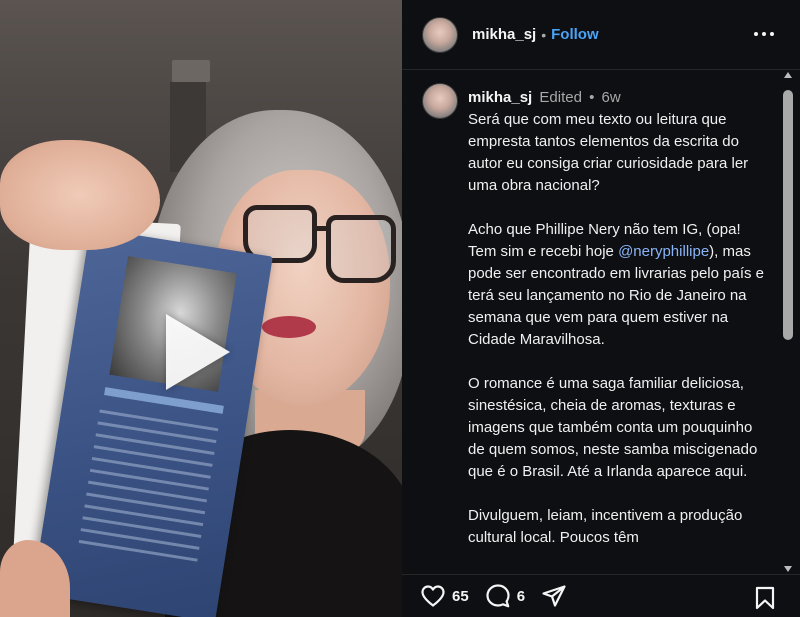 The image size is (800, 617). I want to click on caption-meta: mikha_sj Edited • 6w, so click(618, 98).